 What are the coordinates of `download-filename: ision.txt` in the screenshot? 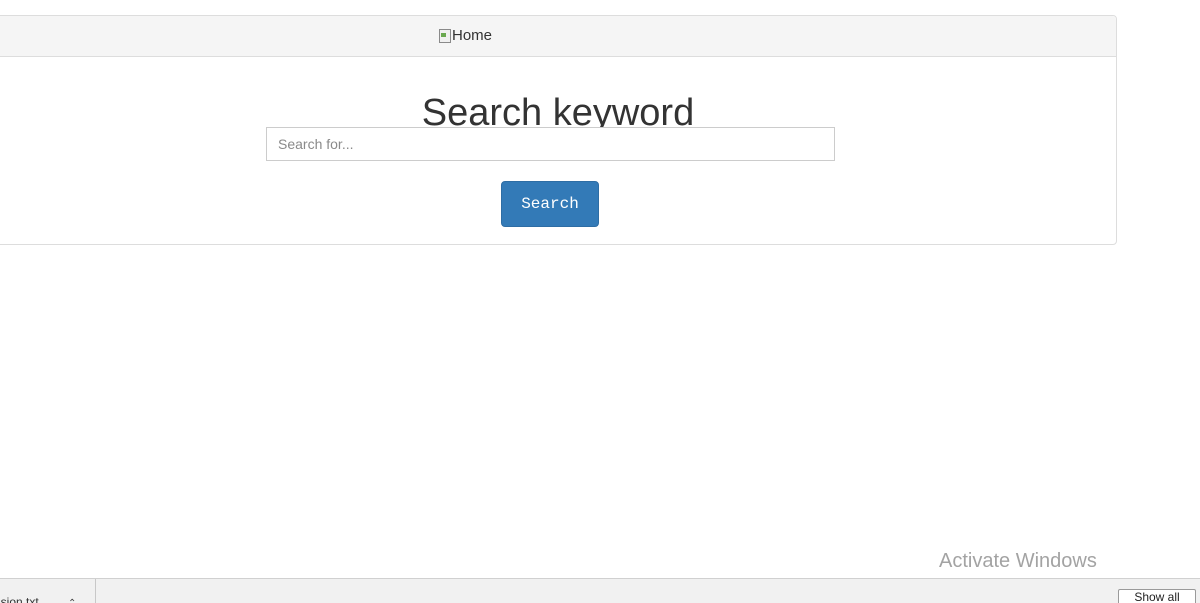 It's located at (19, 599).